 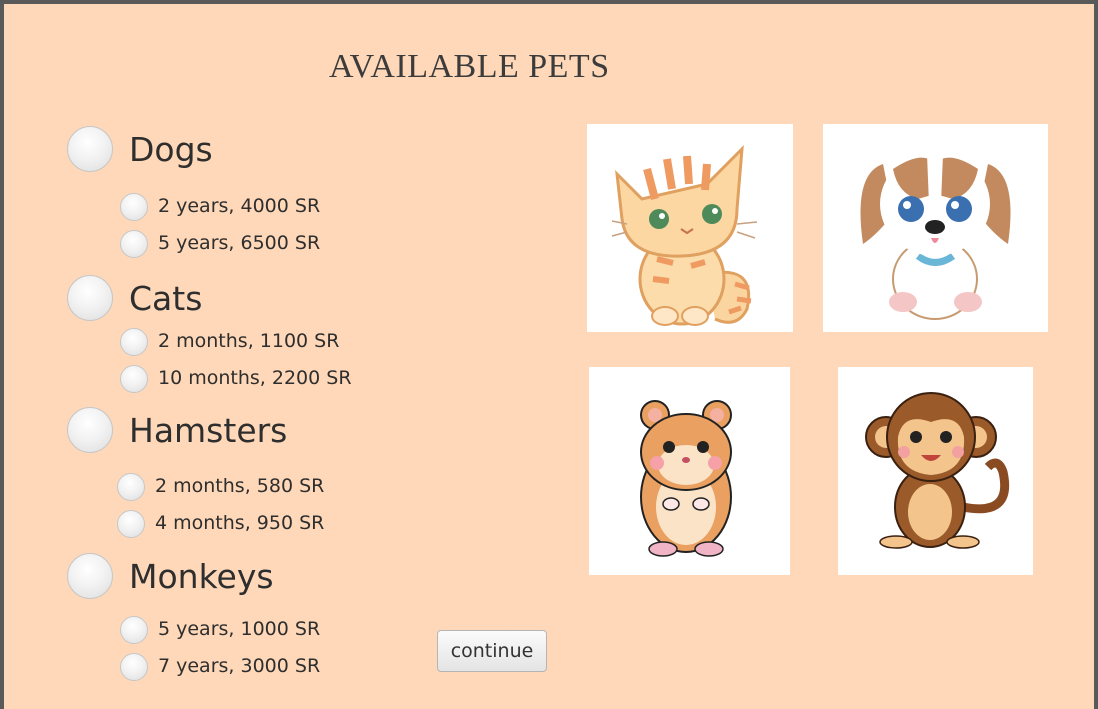 I want to click on hamster-icon, so click(x=689, y=471).